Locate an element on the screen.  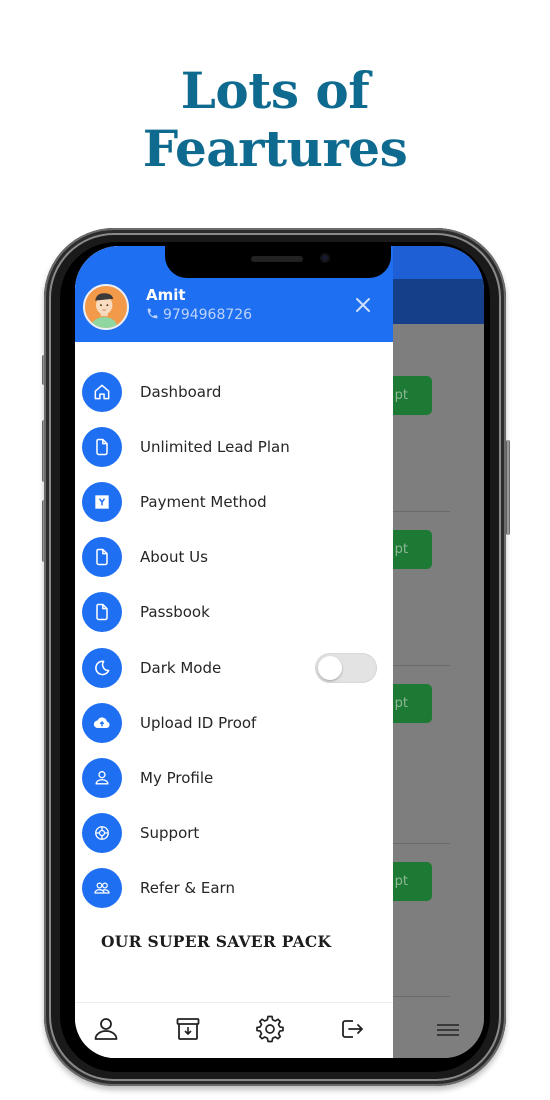
hamburger-menu-icon is located at coordinates (448, 1031).